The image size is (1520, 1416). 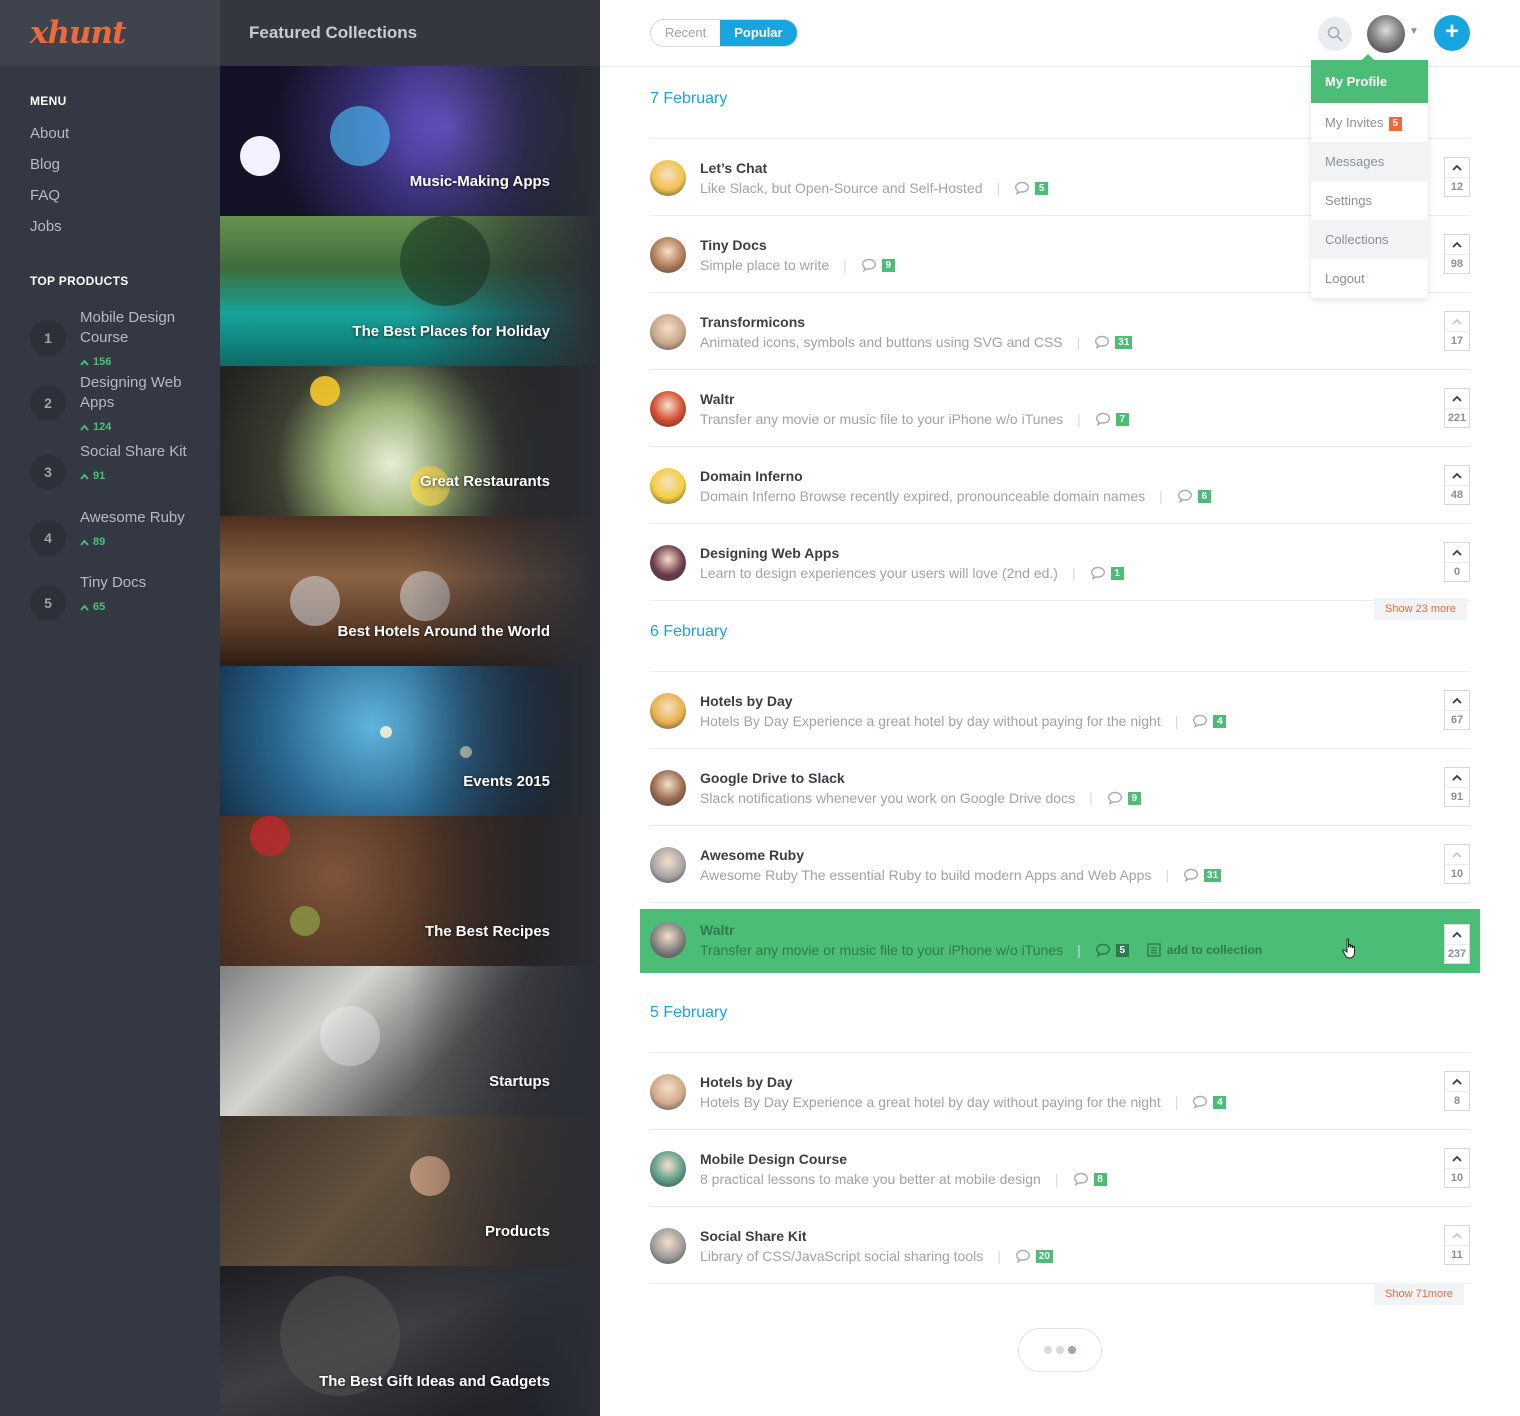 I want to click on post-title: Domain Inferno, so click(x=751, y=476).